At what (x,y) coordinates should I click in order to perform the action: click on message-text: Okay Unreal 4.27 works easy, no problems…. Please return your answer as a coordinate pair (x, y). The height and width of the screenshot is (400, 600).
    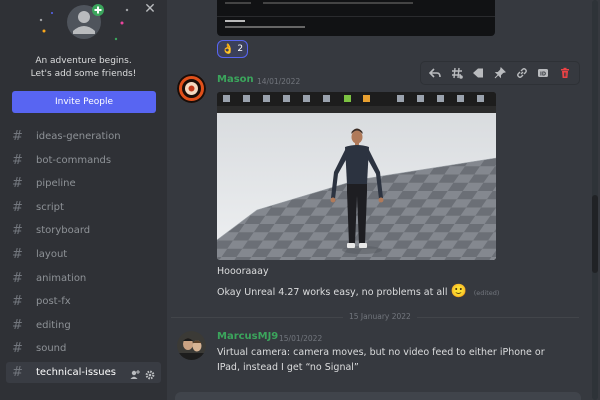
    Looking at the image, I should click on (332, 292).